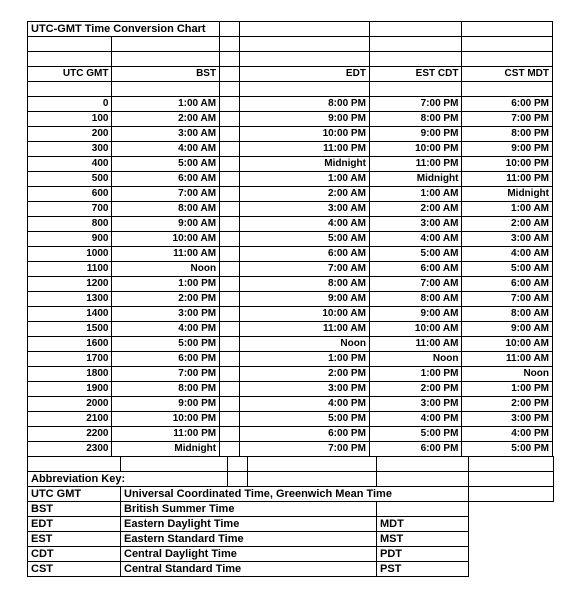 Image resolution: width=580 pixels, height=600 pixels. I want to click on table-row: 600 7:00 AM 2:00 AM 1:00 AM Midnight, so click(289, 194).